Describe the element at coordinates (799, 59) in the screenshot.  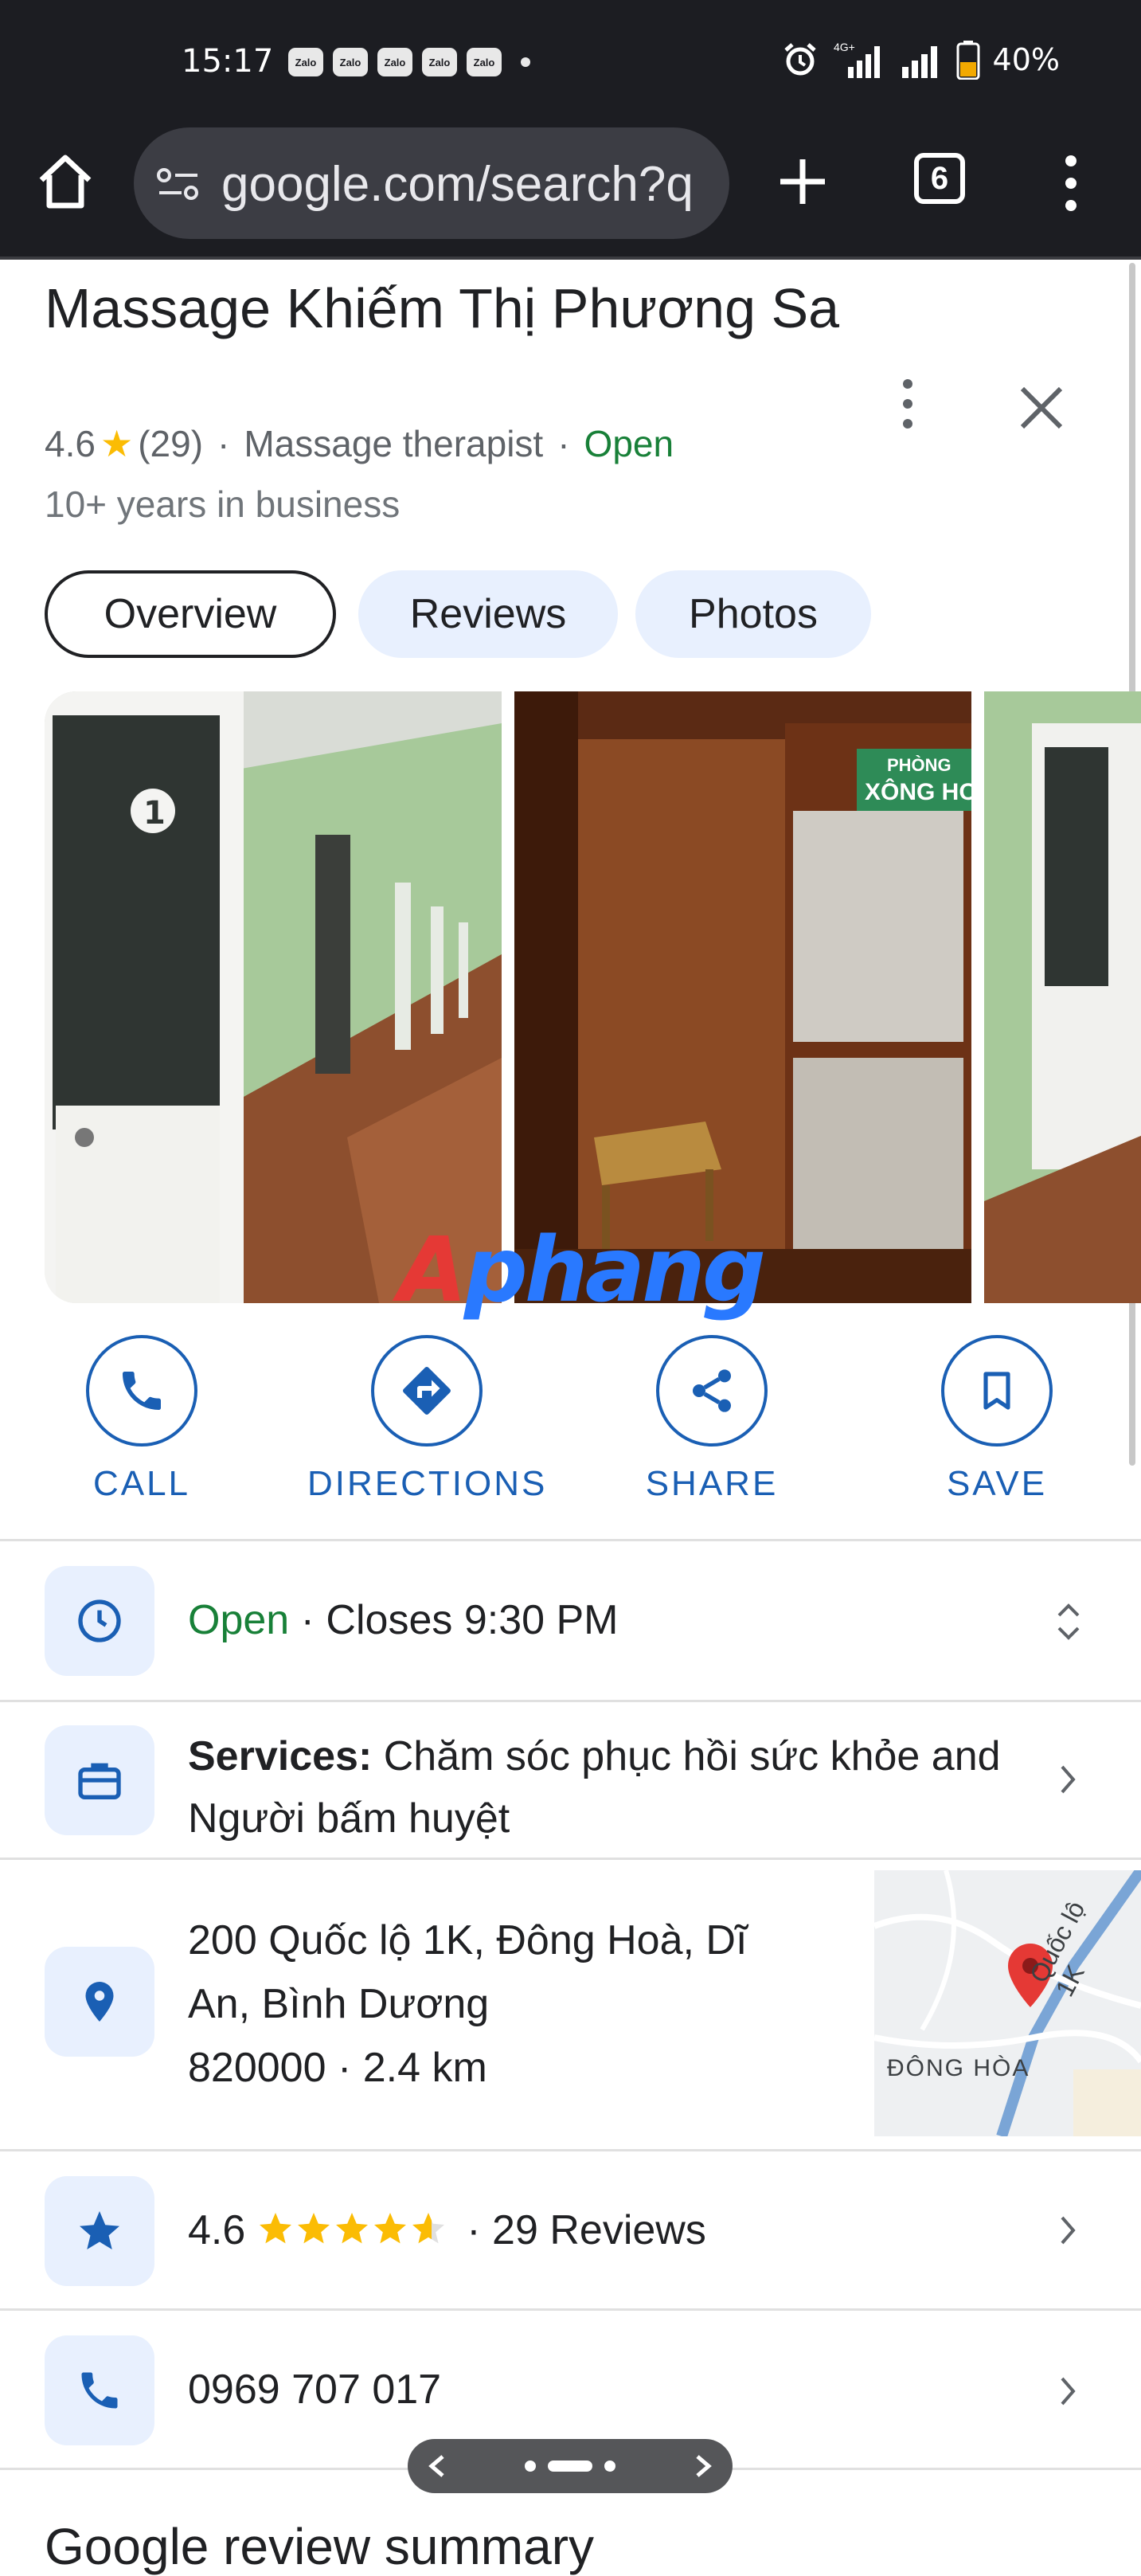
I see `alarm-icon` at that location.